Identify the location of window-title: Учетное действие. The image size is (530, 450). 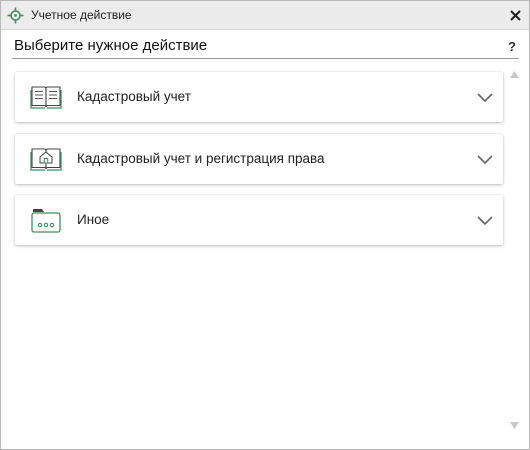
(81, 15).